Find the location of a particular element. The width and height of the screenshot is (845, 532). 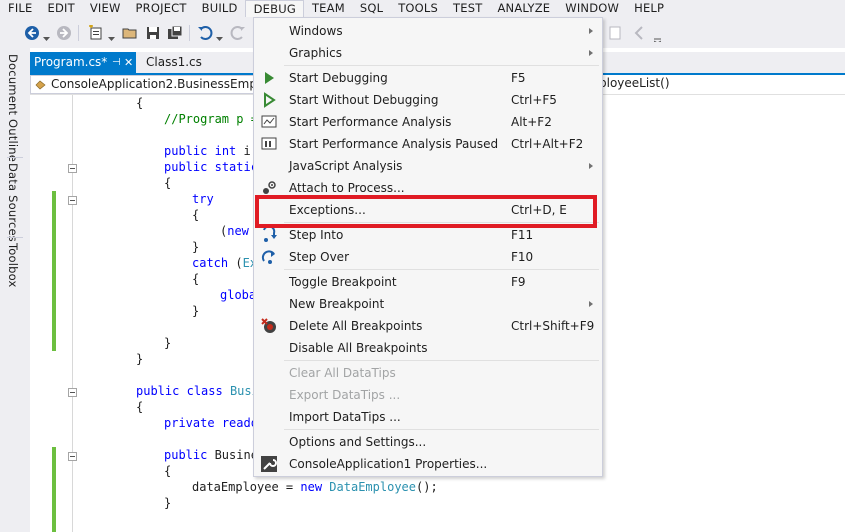

save-icon is located at coordinates (153, 33).